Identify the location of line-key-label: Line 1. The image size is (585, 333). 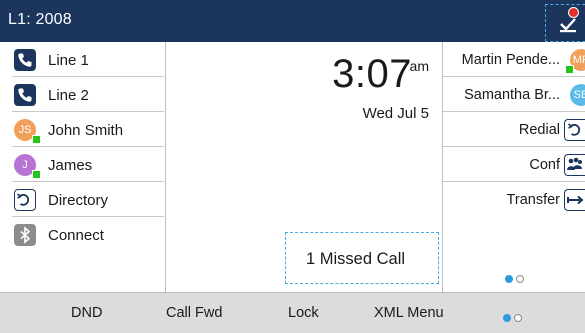
(68, 60).